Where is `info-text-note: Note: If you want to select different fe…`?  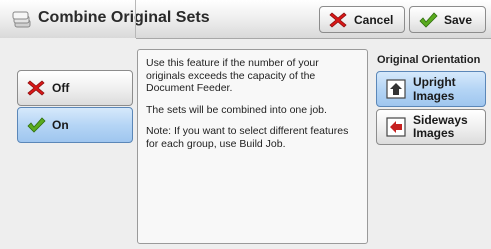
info-text-note: Note: If you want to select different fe… is located at coordinates (247, 137).